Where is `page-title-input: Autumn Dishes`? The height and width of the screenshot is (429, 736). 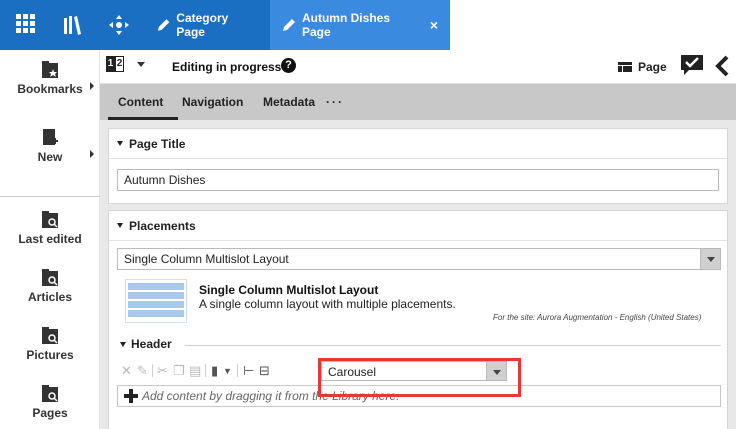 page-title-input: Autumn Dishes is located at coordinates (418, 180).